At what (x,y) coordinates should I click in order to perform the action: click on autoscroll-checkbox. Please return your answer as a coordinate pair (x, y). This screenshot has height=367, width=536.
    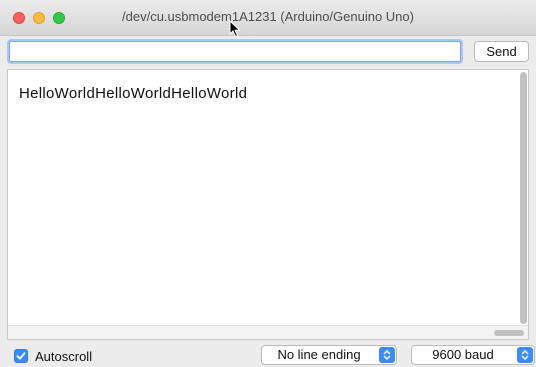
    Looking at the image, I should click on (21, 356).